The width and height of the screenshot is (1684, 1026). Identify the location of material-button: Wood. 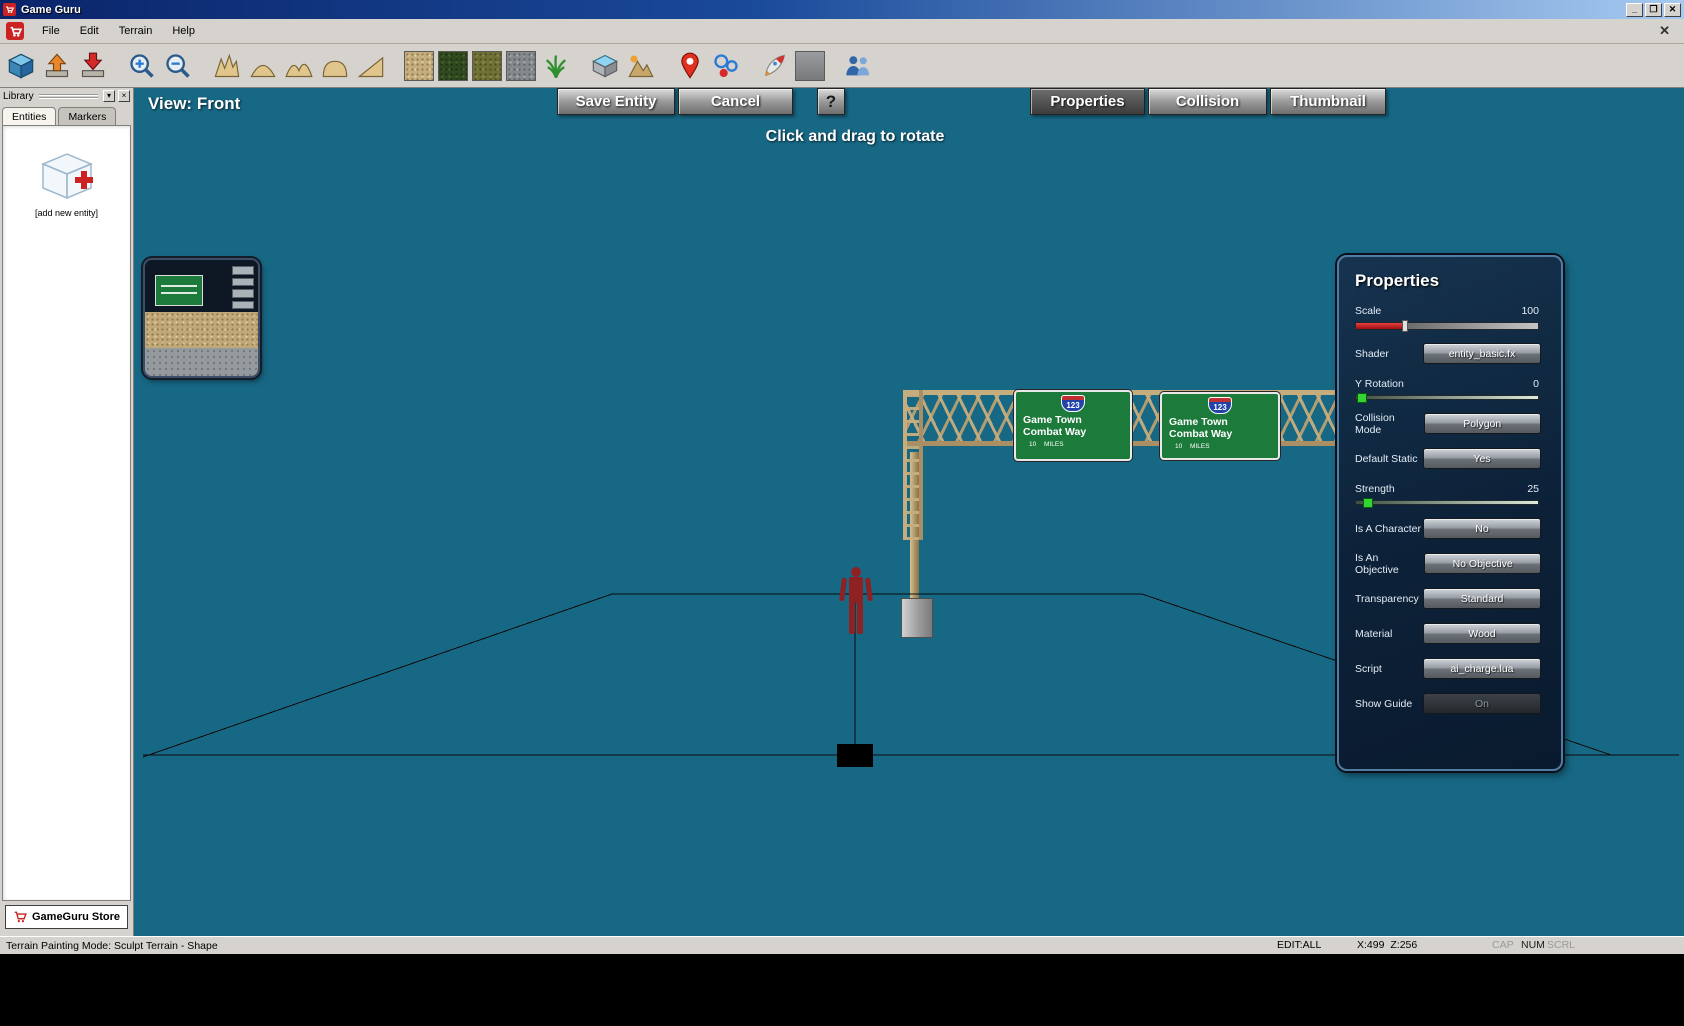
(1482, 633).